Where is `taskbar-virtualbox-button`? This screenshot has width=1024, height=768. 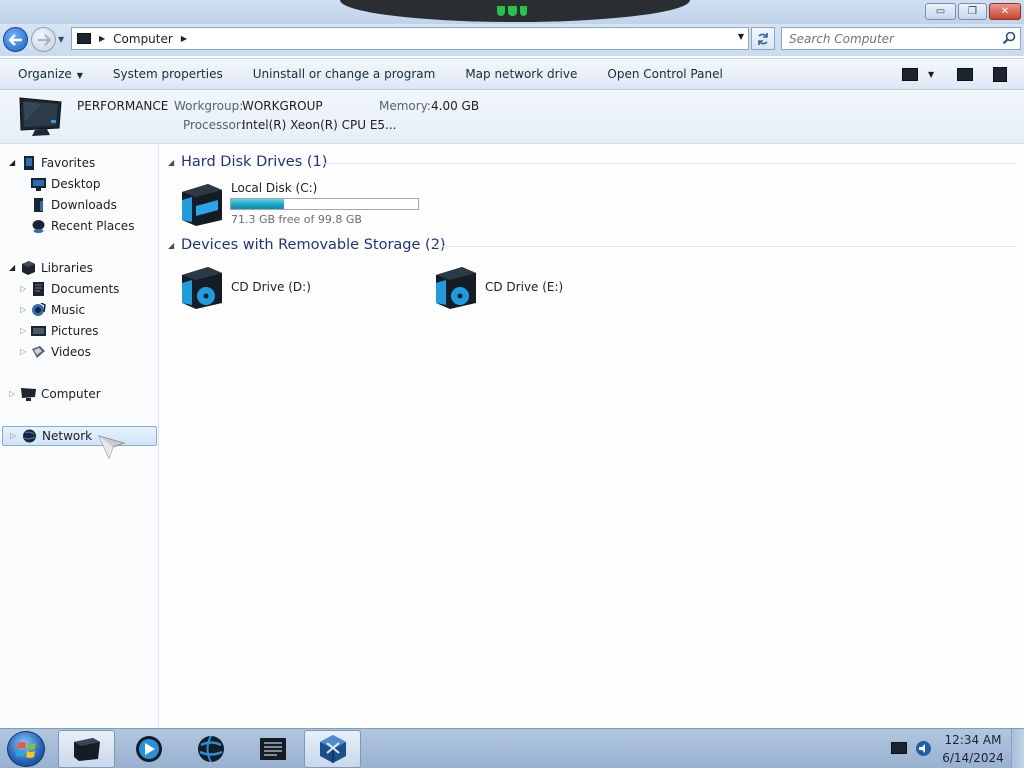 taskbar-virtualbox-button is located at coordinates (332, 749).